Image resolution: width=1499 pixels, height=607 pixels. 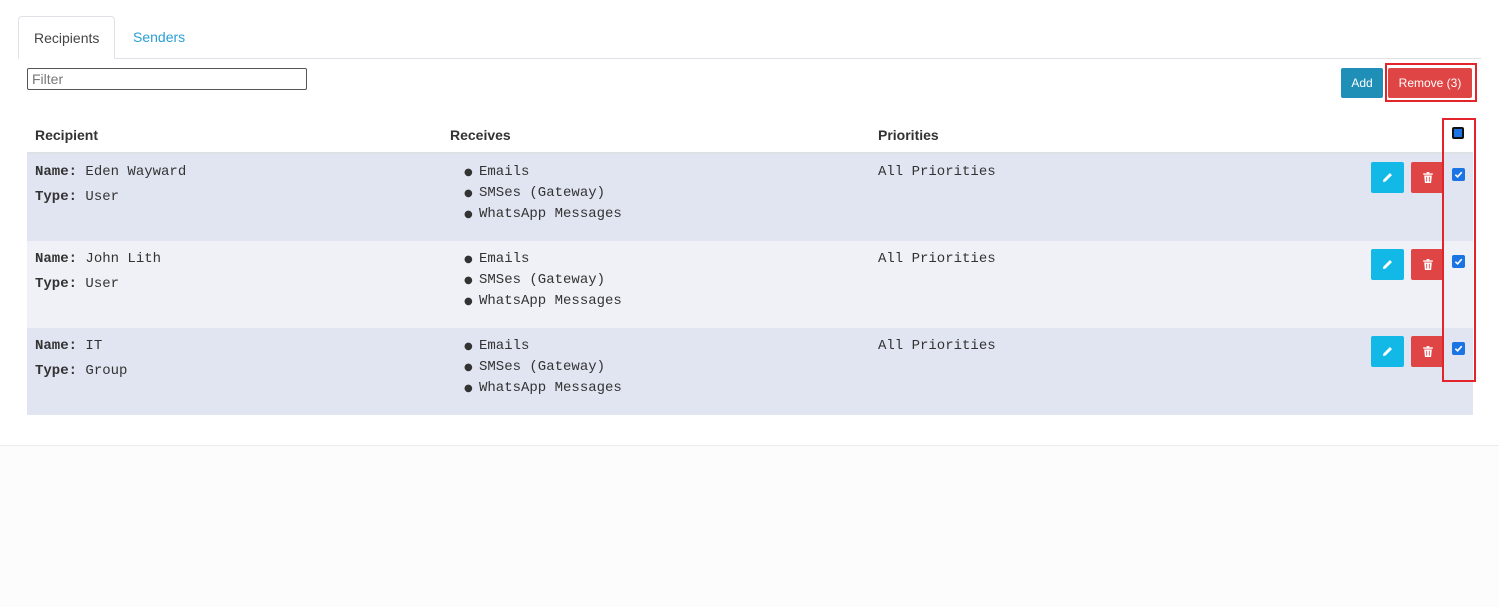 I want to click on header-receives: Receives, so click(x=480, y=135).